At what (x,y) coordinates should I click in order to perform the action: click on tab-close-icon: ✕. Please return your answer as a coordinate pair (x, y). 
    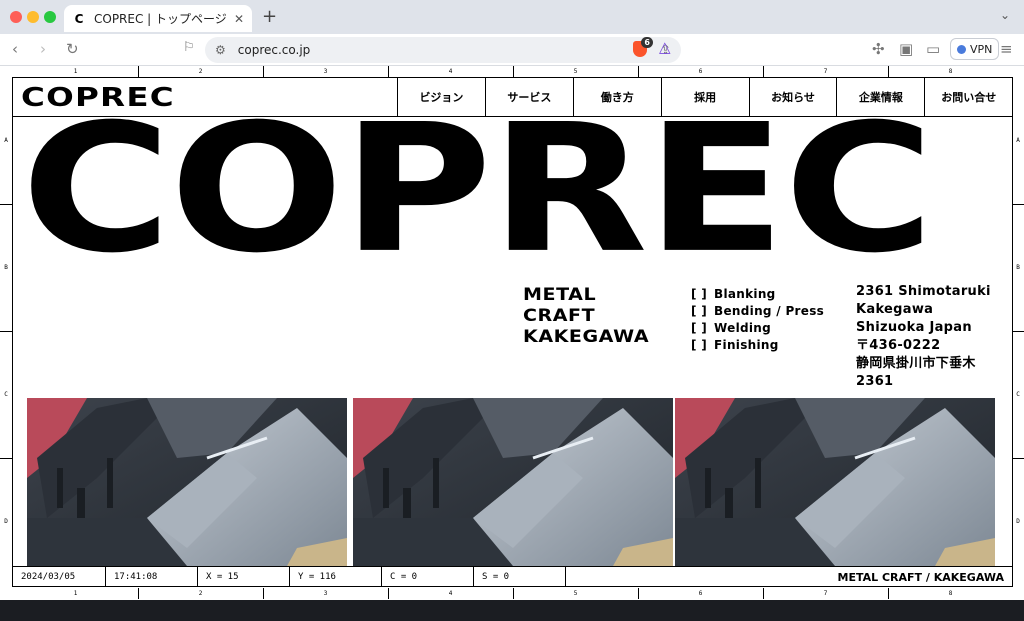
    Looking at the image, I should click on (239, 19).